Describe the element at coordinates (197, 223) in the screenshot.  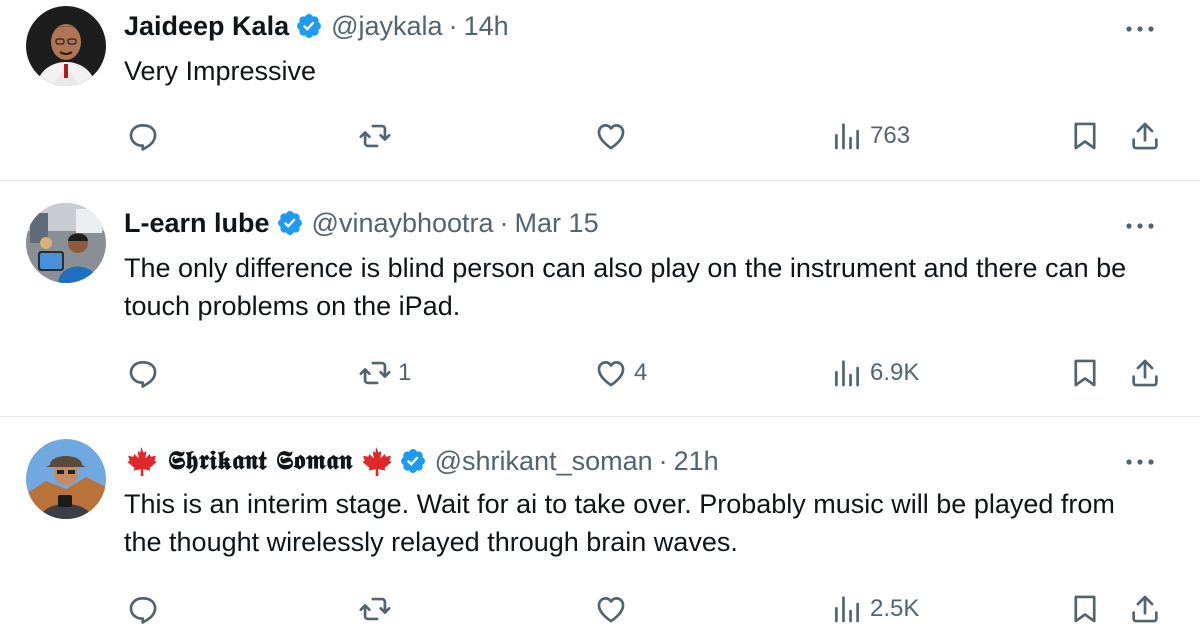
I see `display-name: L-earn lube` at that location.